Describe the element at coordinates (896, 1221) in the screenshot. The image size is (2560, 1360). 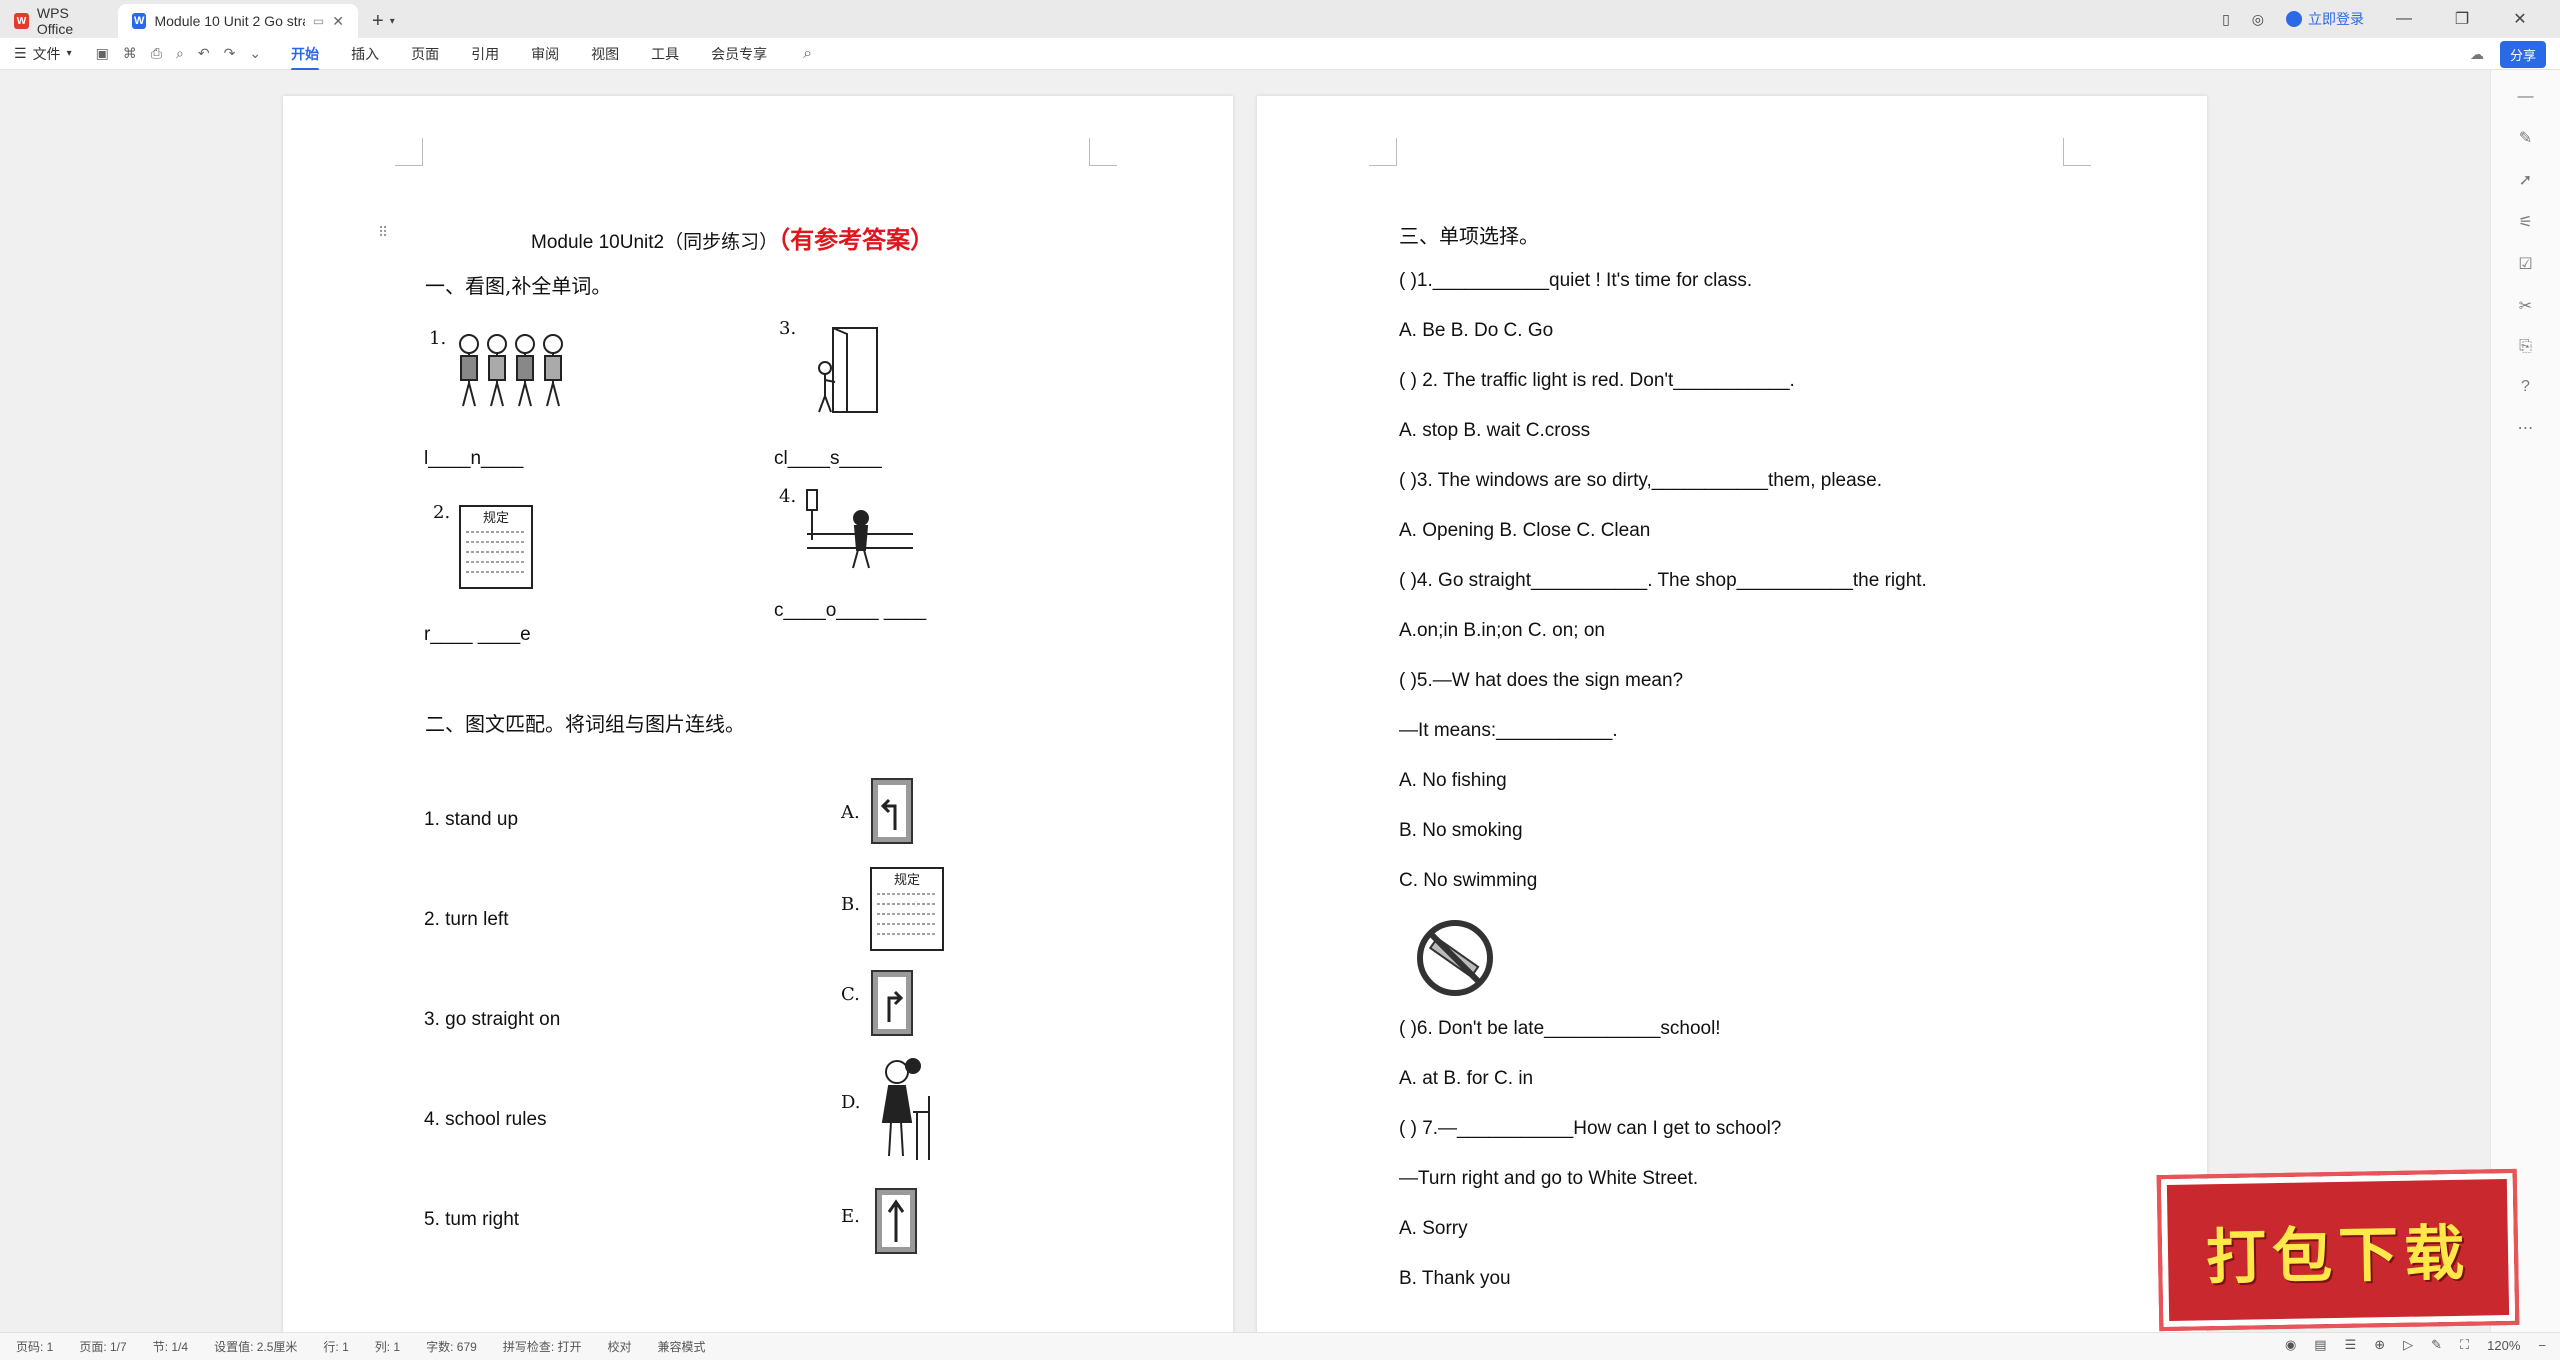
I see `go-straight-sign-image` at that location.